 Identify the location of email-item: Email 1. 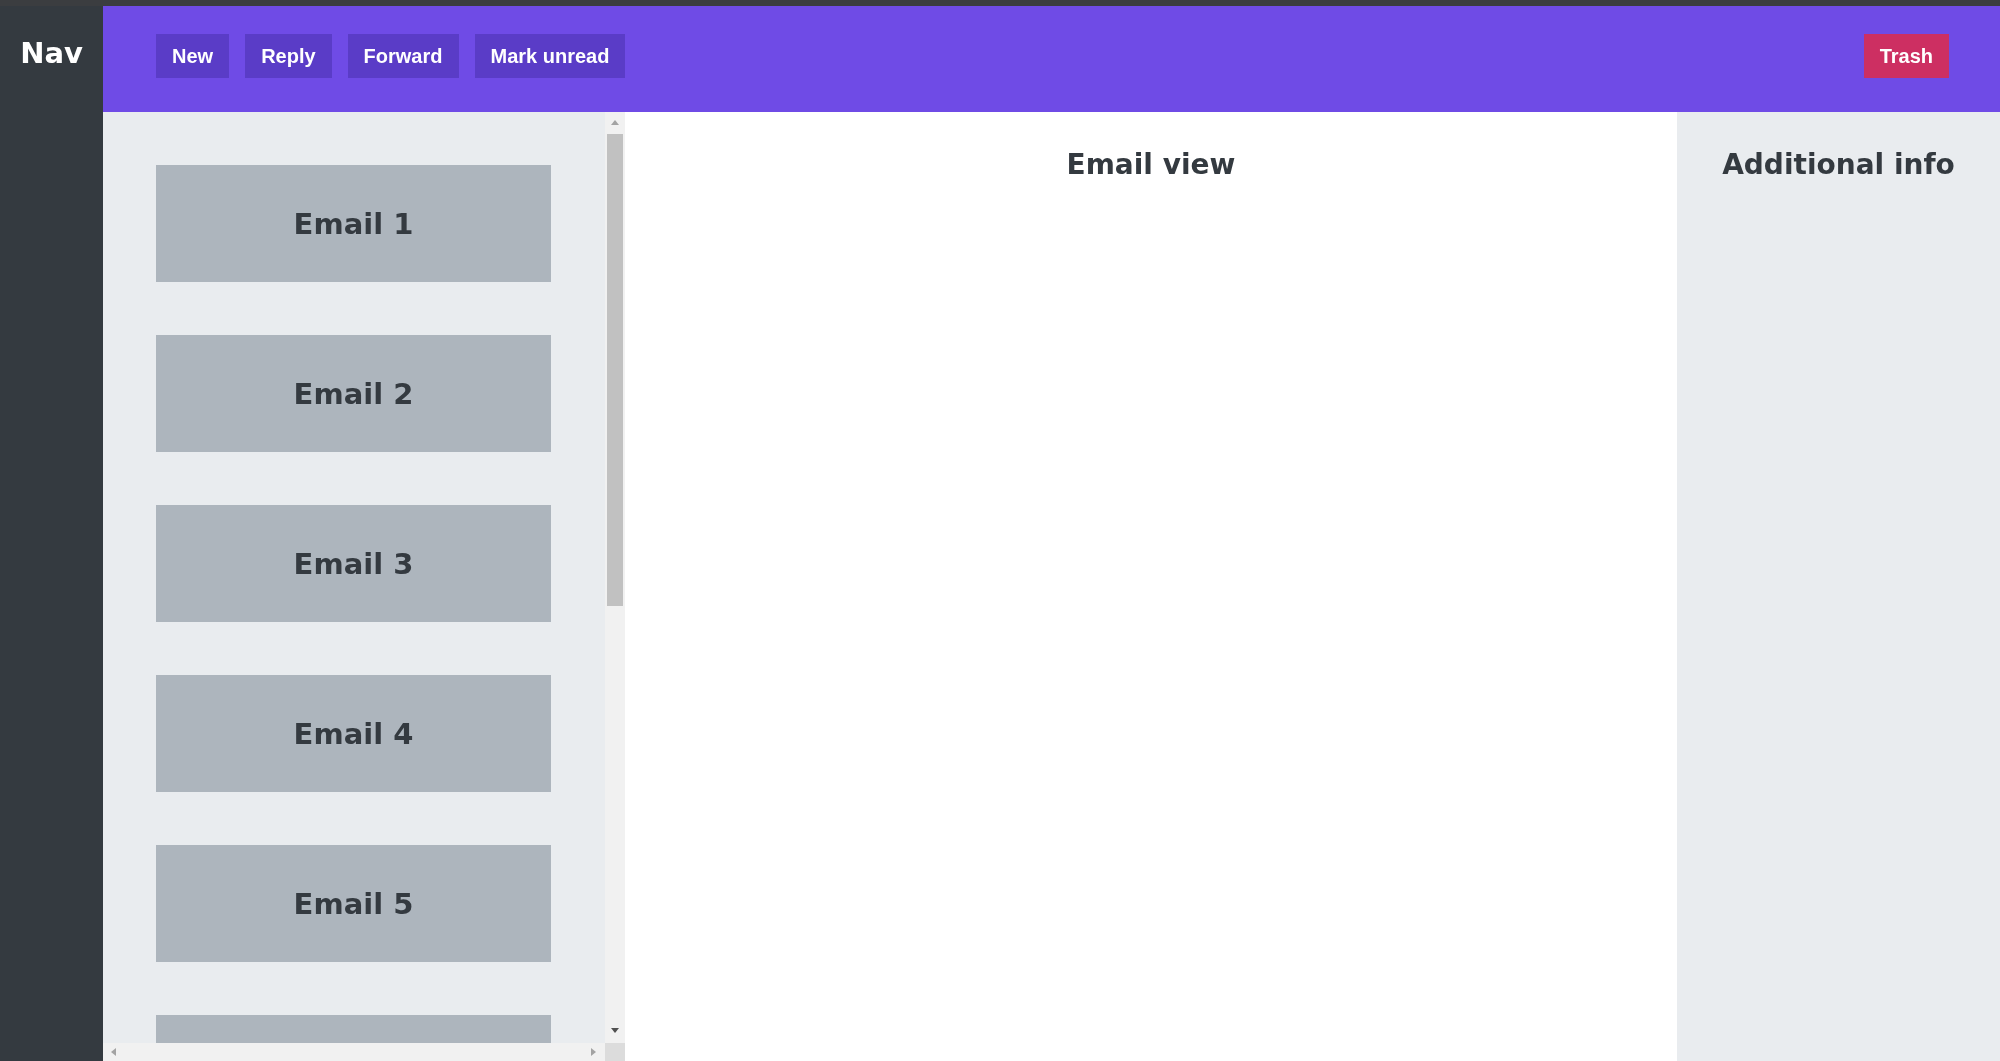
(353, 223).